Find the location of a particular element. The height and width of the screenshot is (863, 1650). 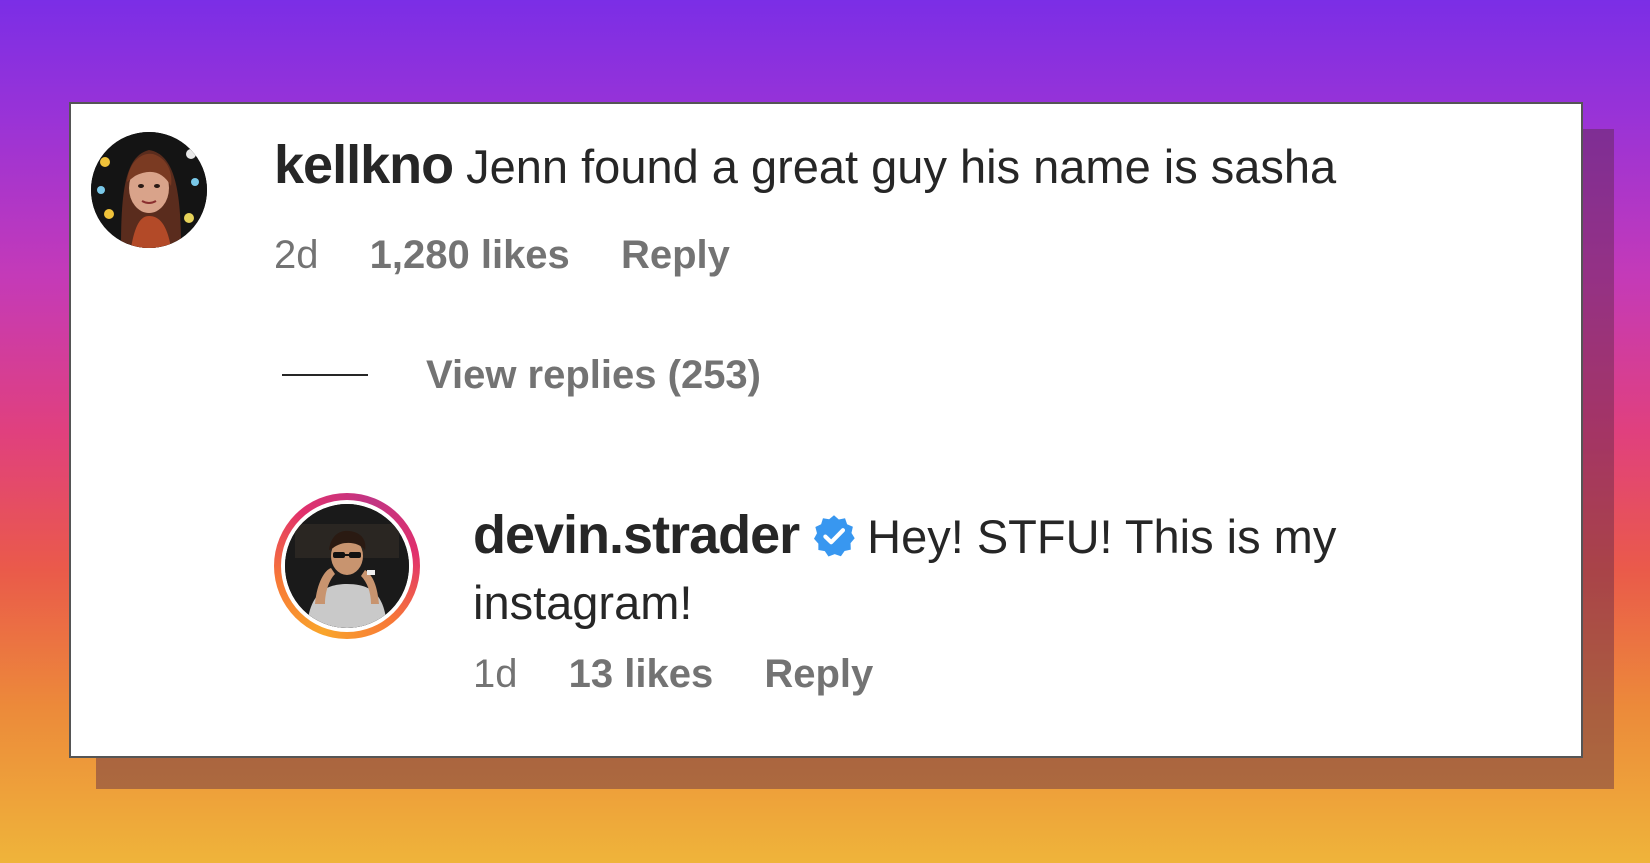

comment-meta: 2d 1,280 likes Reply is located at coordinates (522, 255).